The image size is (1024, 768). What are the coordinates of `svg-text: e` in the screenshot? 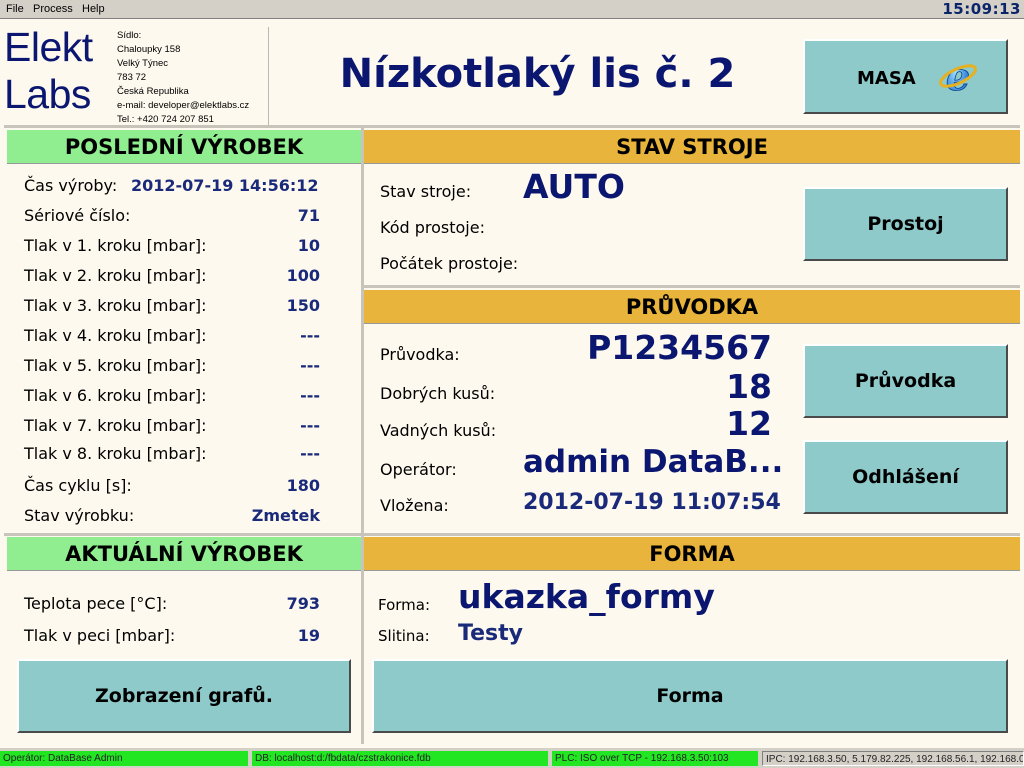 It's located at (958, 77).